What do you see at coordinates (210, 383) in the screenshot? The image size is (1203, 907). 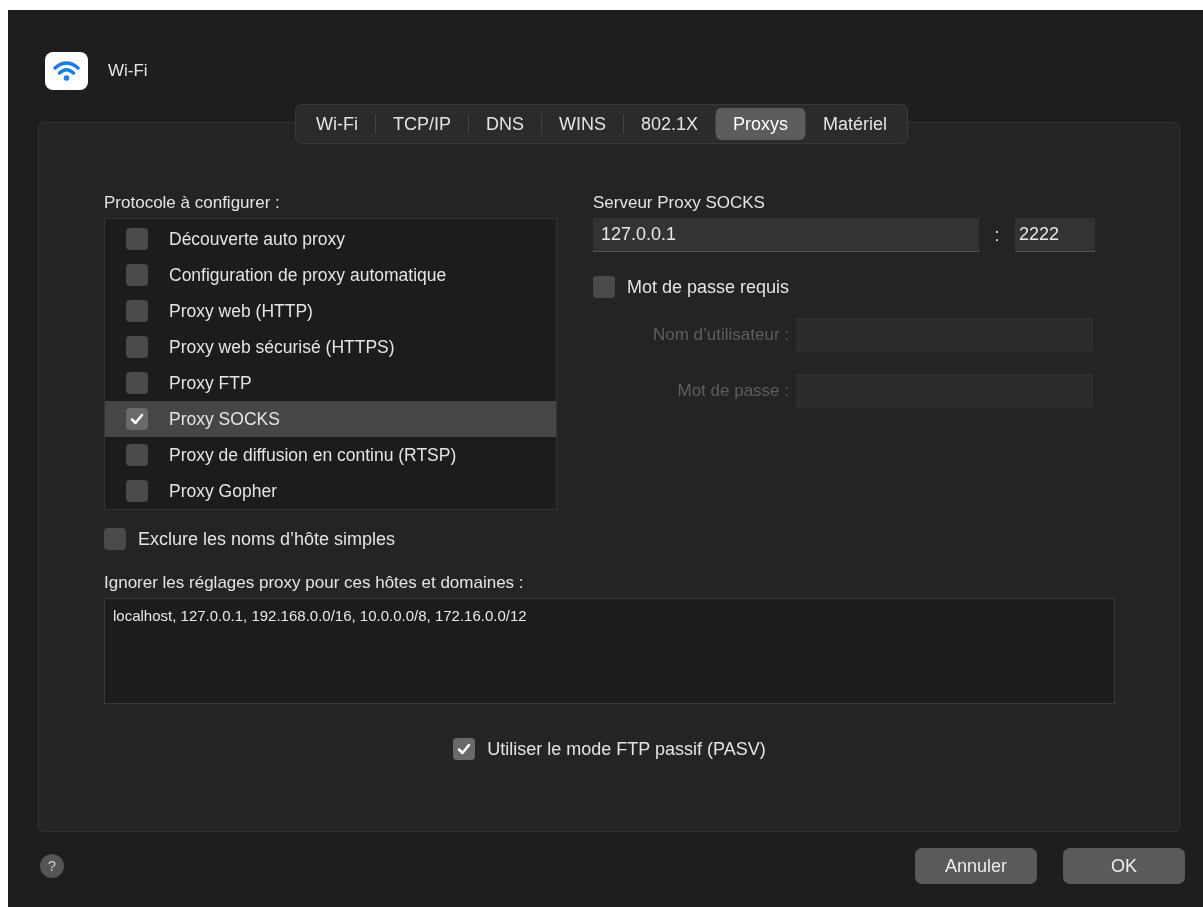 I see `protocol-label: Proxy FTP` at bounding box center [210, 383].